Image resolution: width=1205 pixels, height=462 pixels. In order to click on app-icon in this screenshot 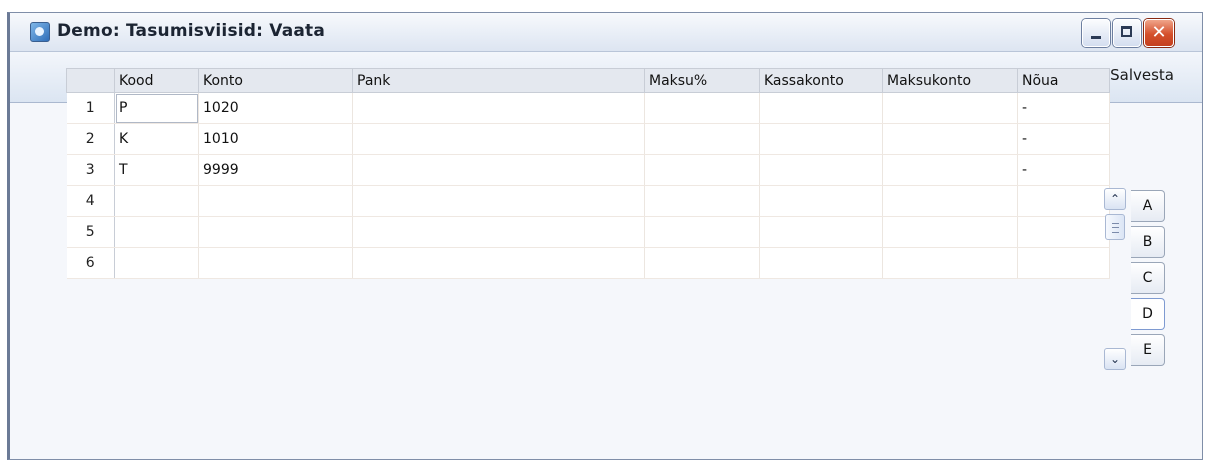, I will do `click(40, 32)`.